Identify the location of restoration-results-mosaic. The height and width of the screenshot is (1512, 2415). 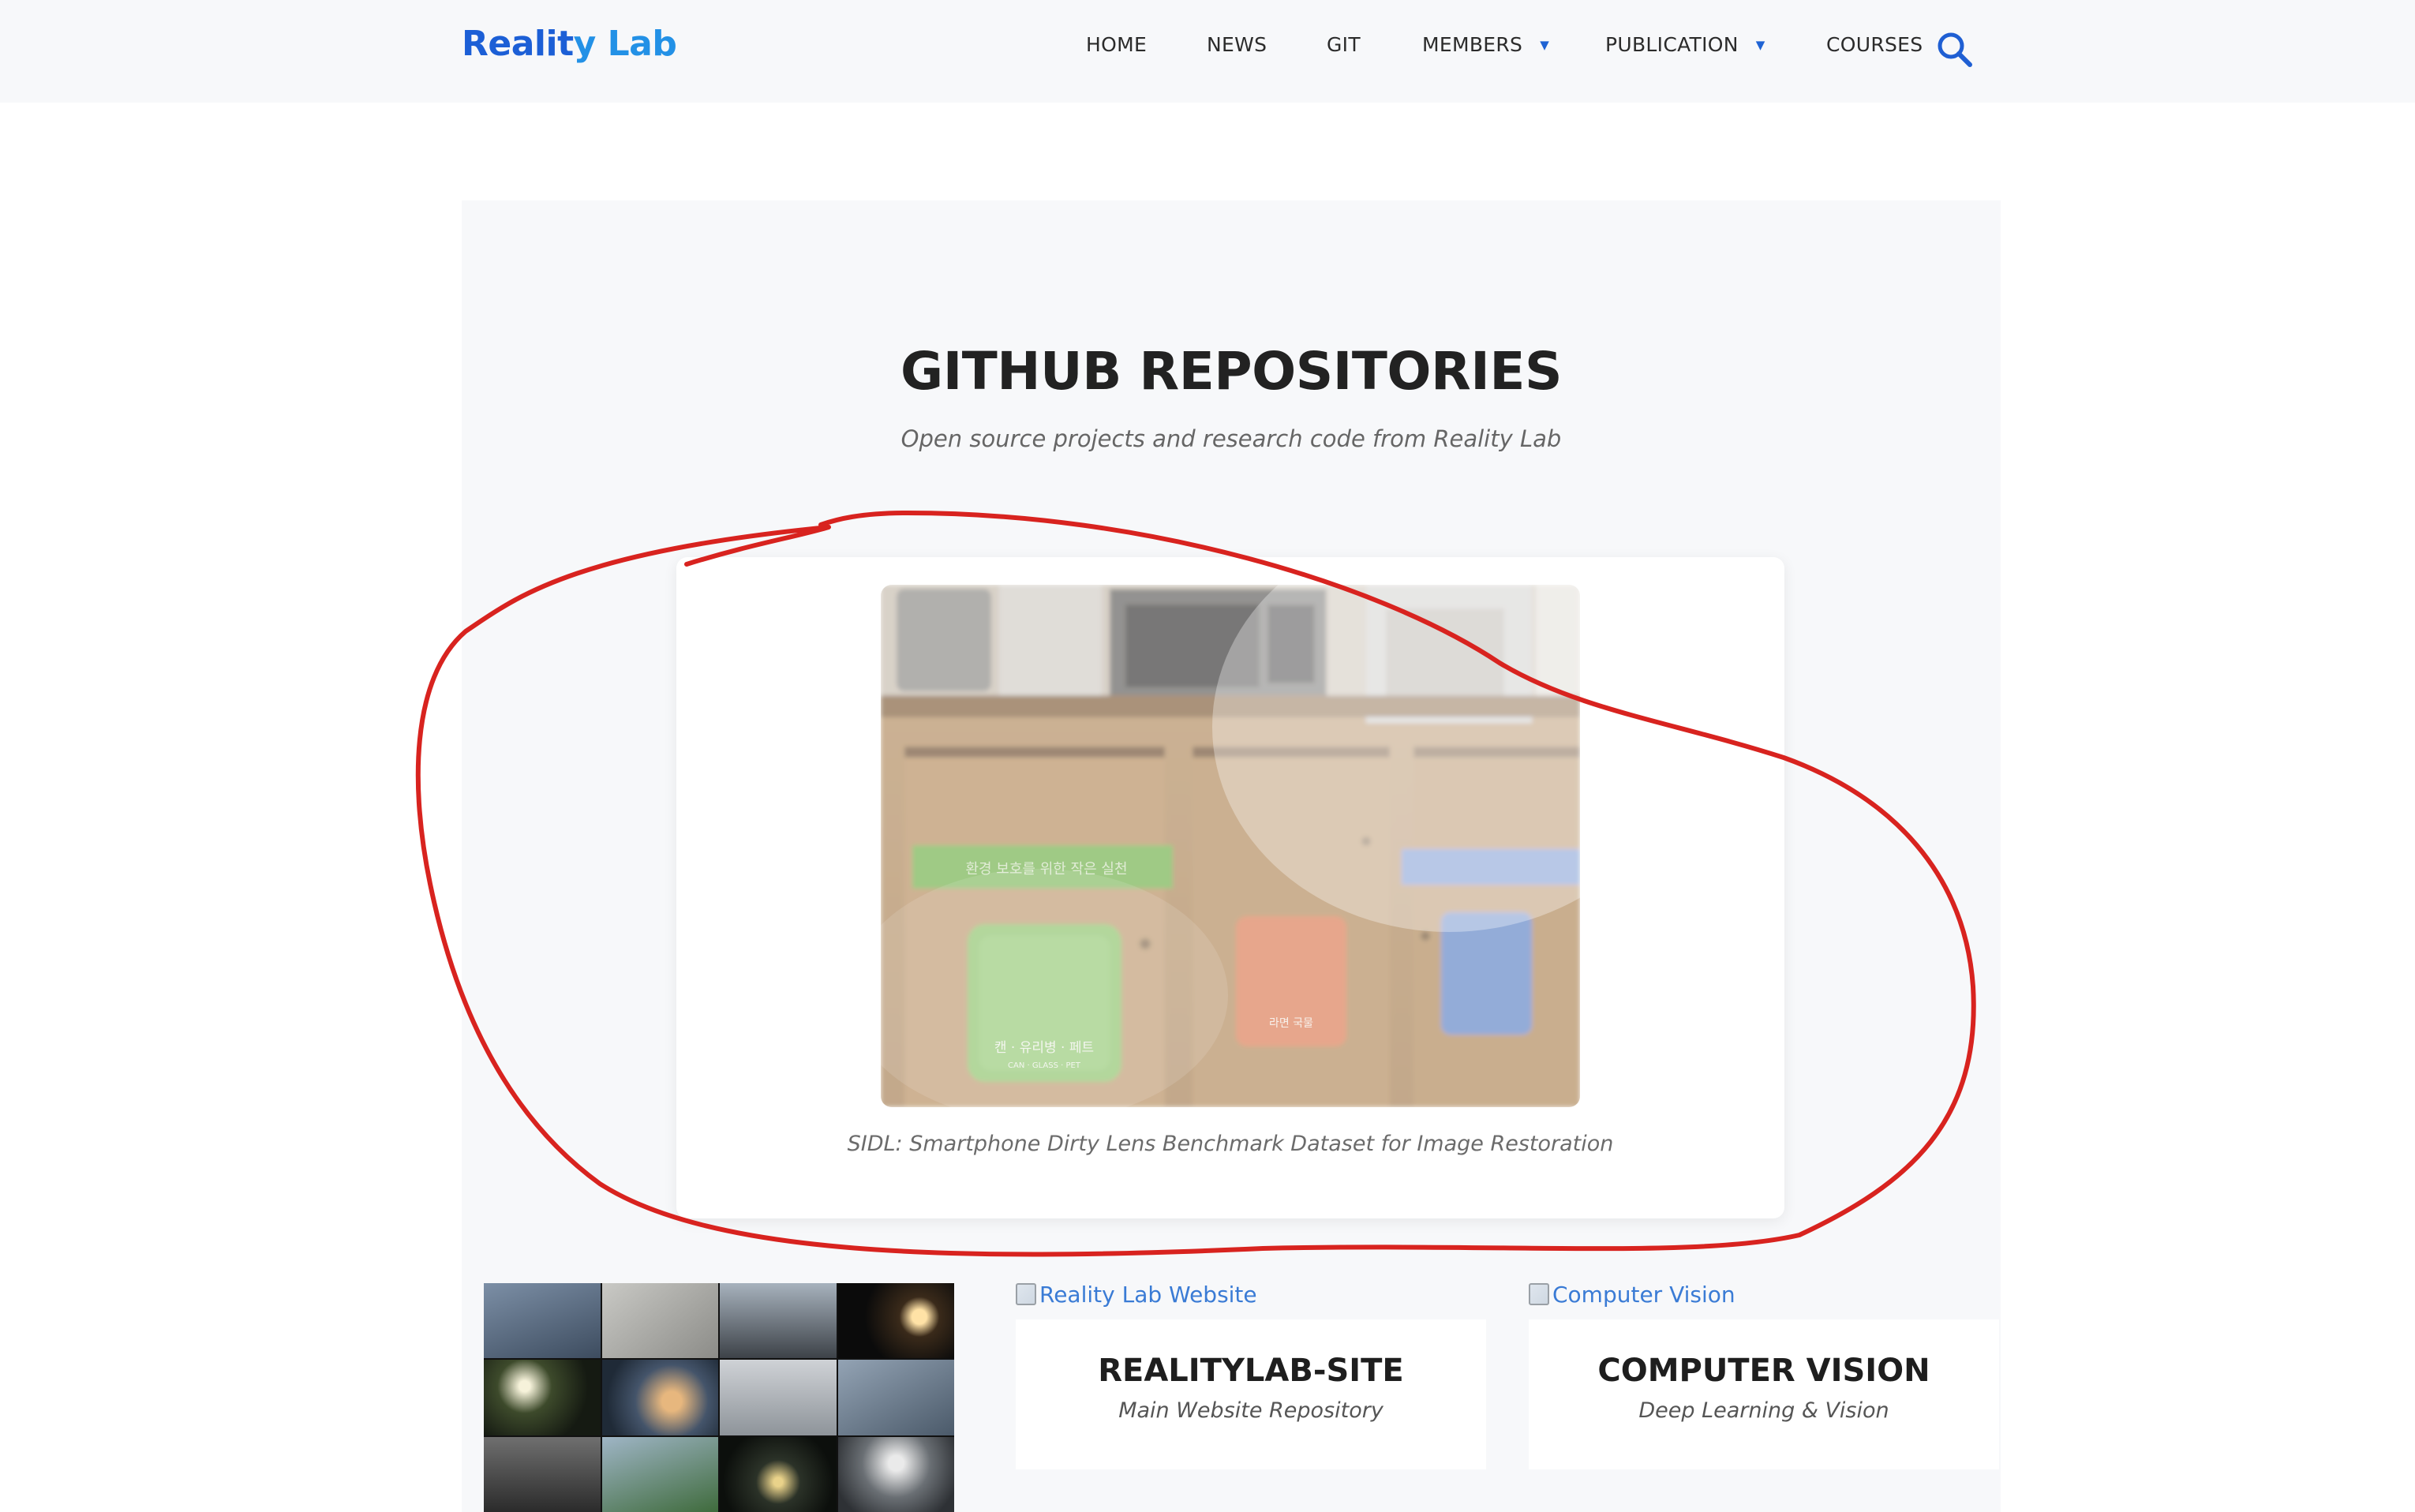
(719, 1397).